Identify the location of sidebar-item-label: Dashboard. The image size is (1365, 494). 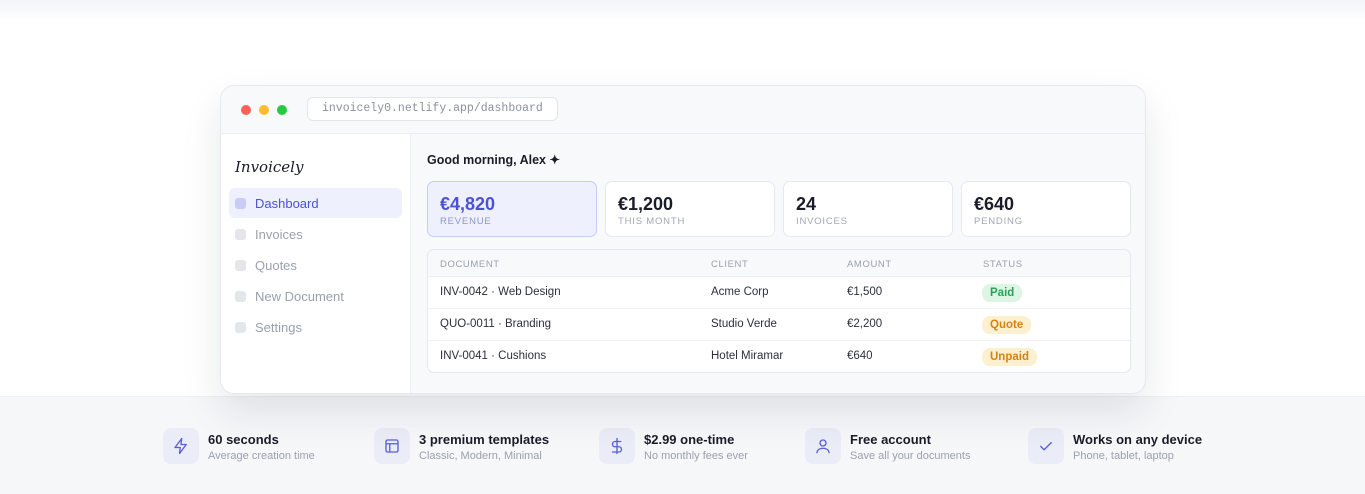
(287, 203).